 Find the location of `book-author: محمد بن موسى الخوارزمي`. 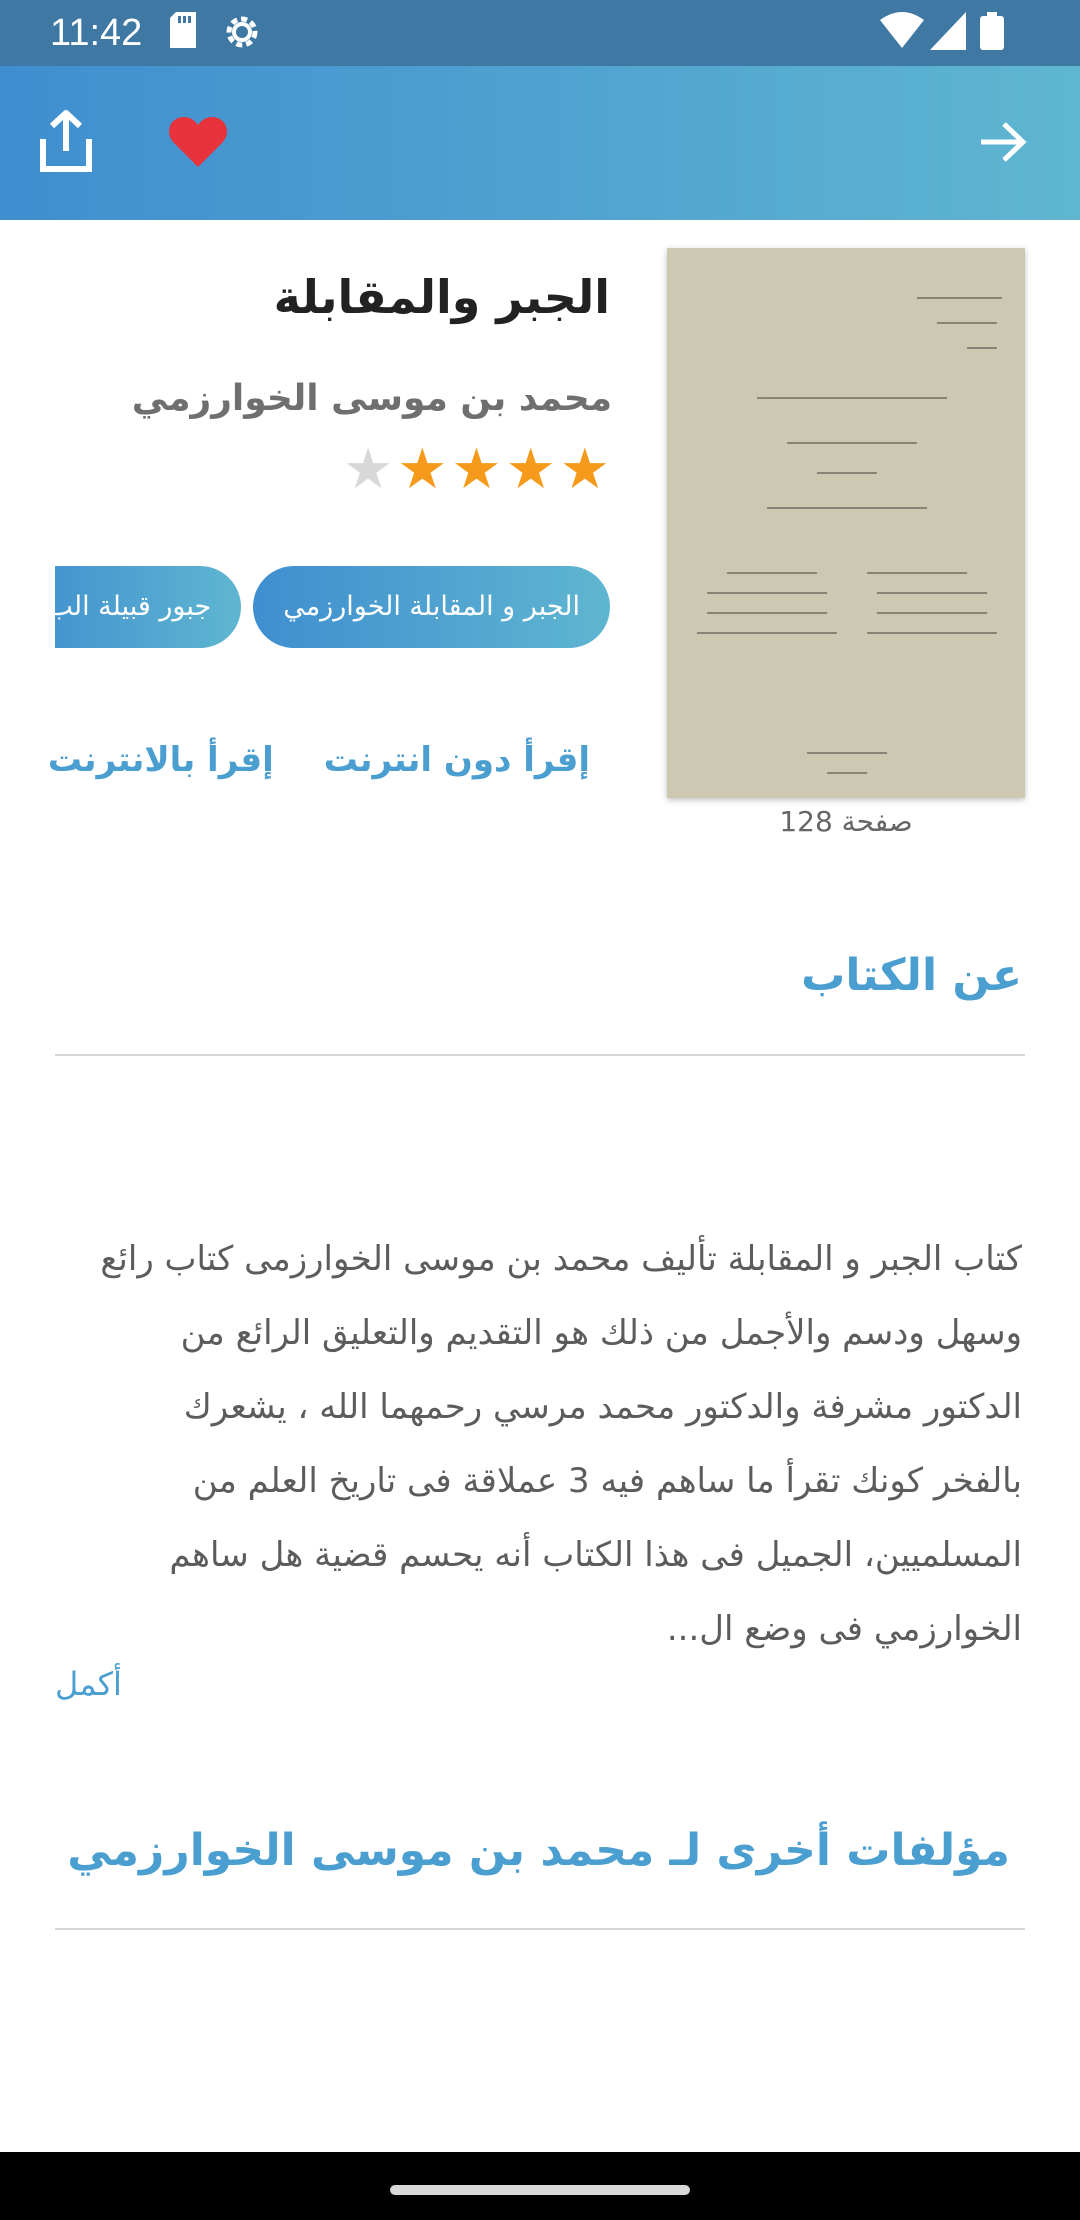

book-author: محمد بن موسى الخوارزمي is located at coordinates (372, 398).